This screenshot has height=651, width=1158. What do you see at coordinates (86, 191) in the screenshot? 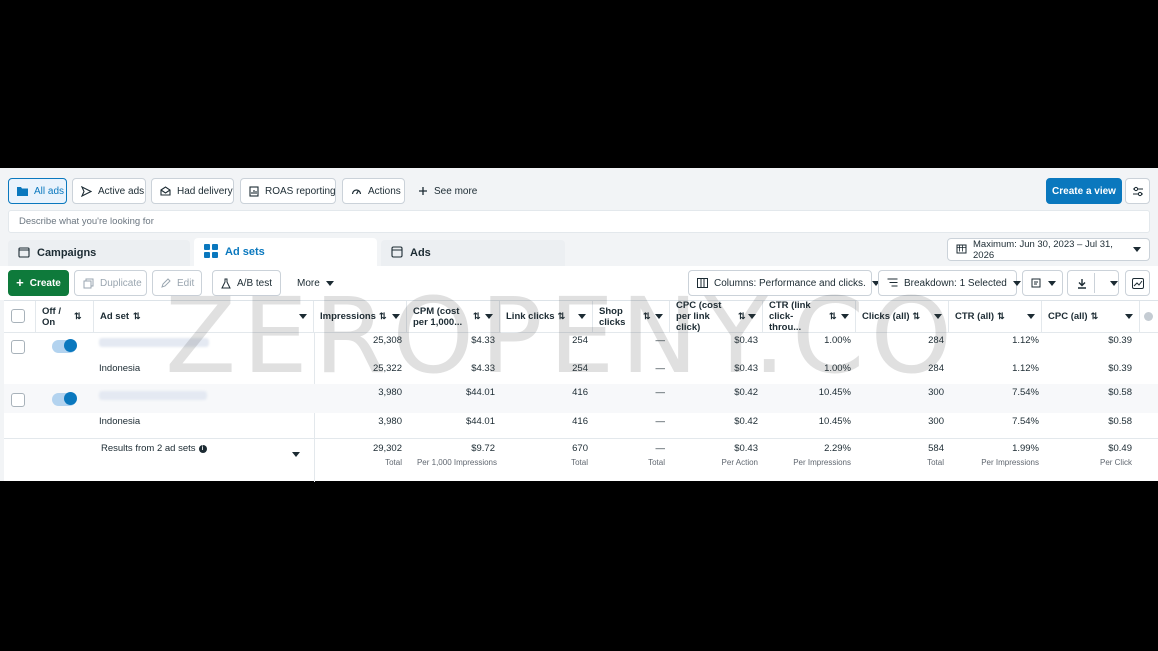
I see `send-icon` at bounding box center [86, 191].